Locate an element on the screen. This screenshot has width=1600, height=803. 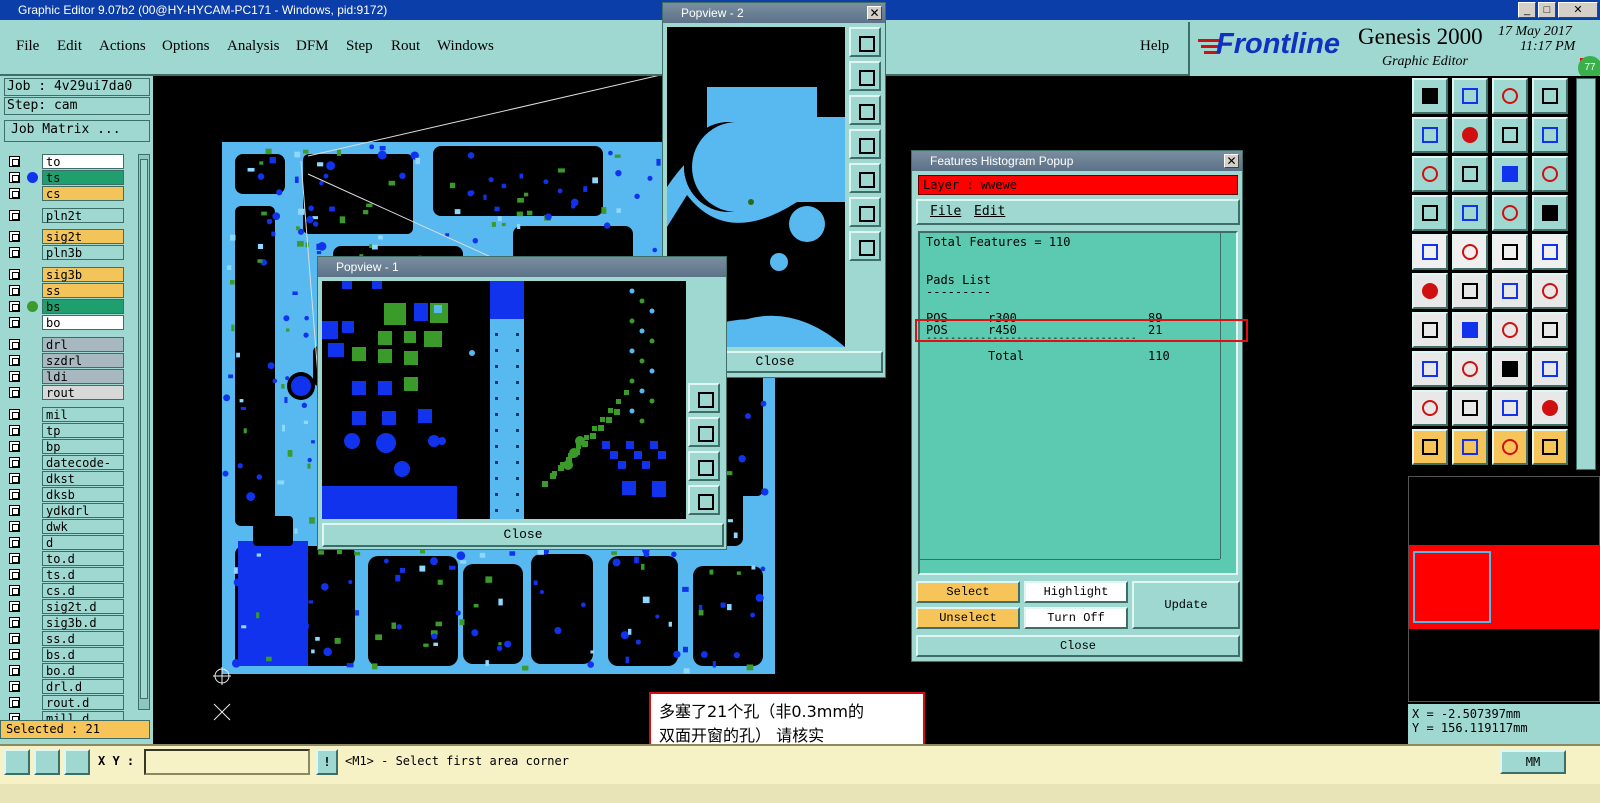
layer-name: ts.d is located at coordinates (83, 574).